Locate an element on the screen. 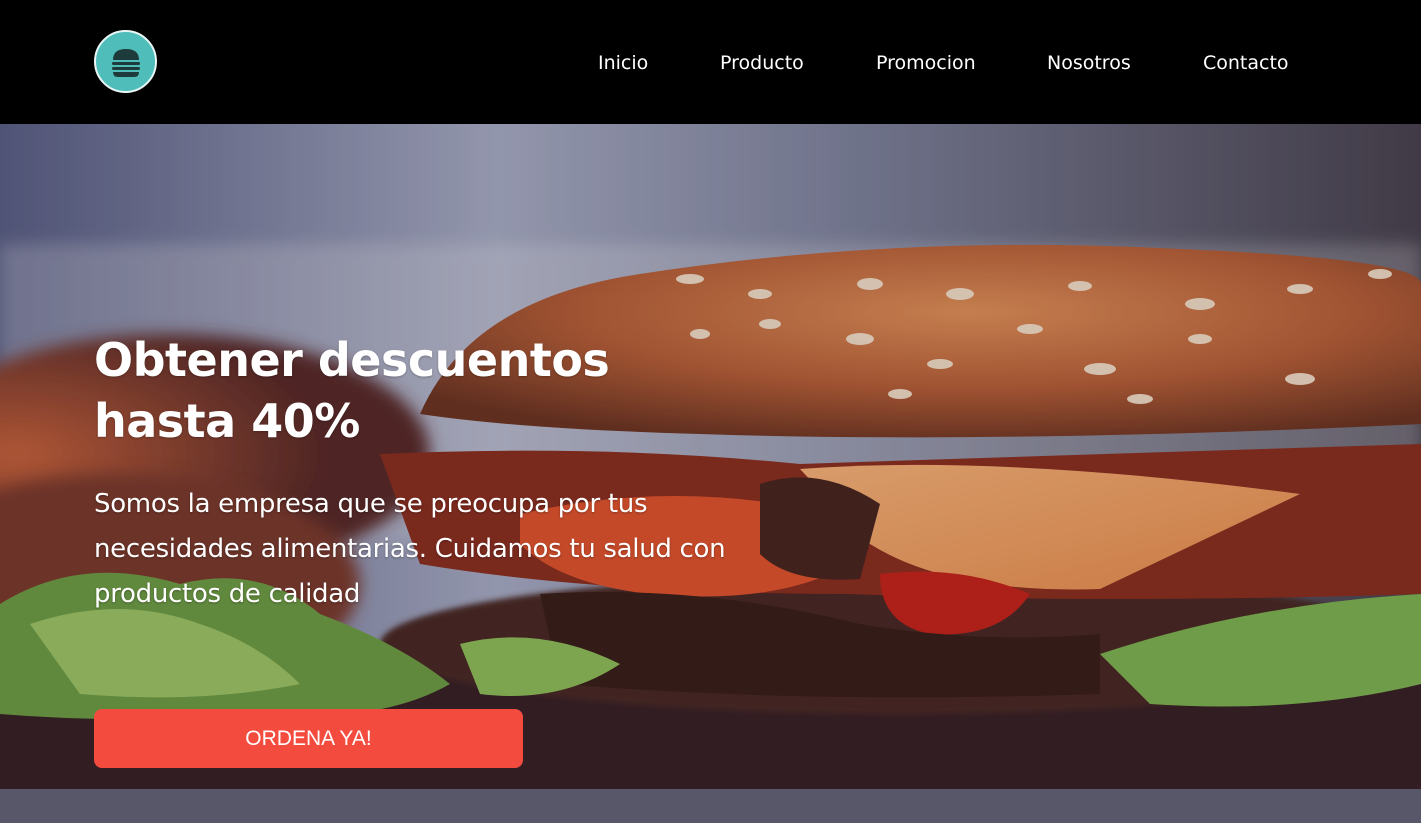 Image resolution: width=1421 pixels, height=823 pixels. nav-link-inicio: Inicio is located at coordinates (623, 63).